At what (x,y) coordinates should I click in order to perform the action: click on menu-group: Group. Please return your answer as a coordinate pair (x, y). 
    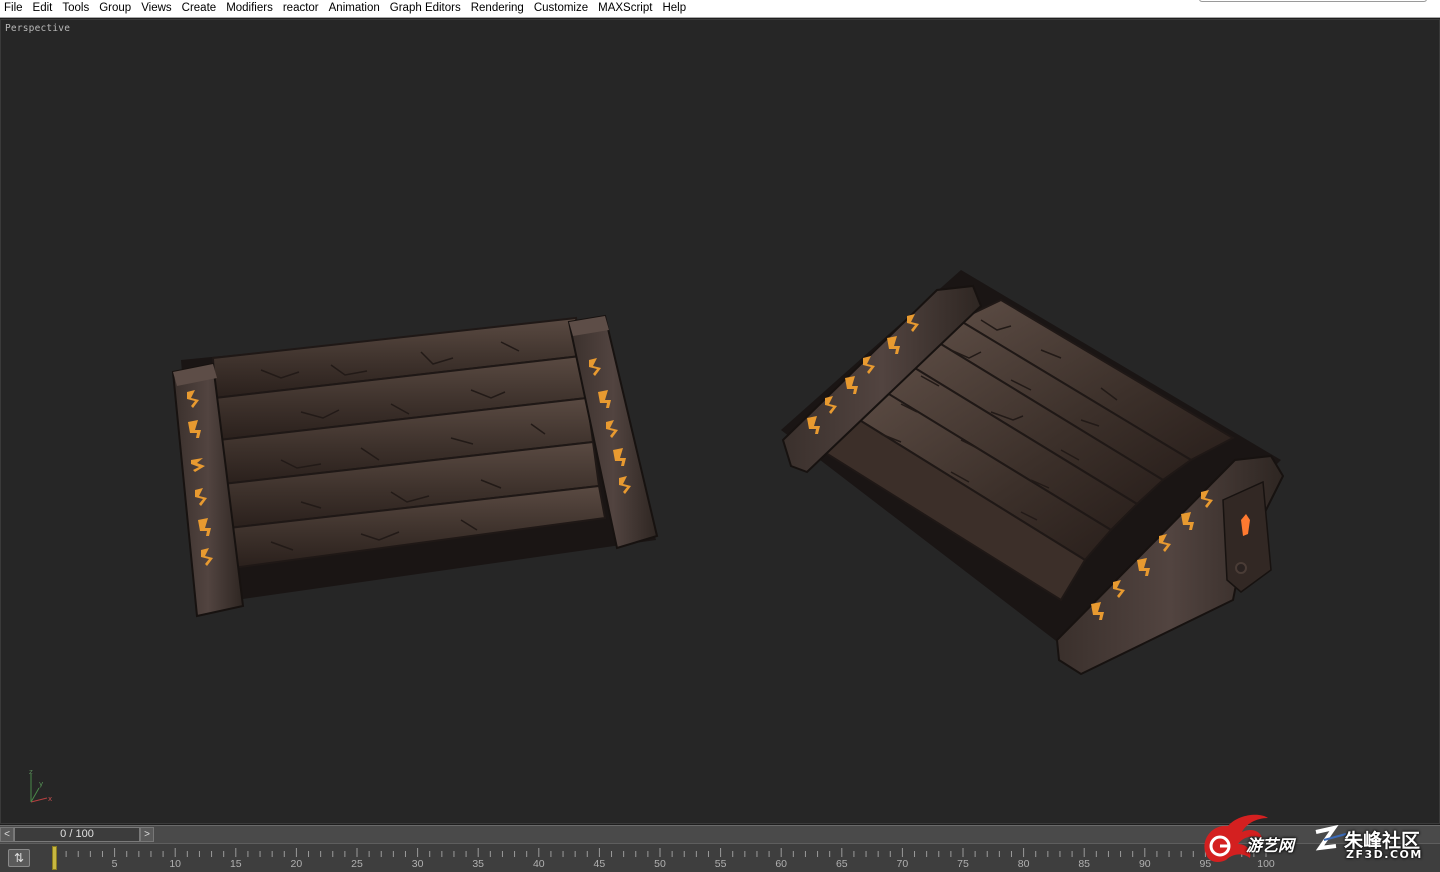
    Looking at the image, I should click on (115, 9).